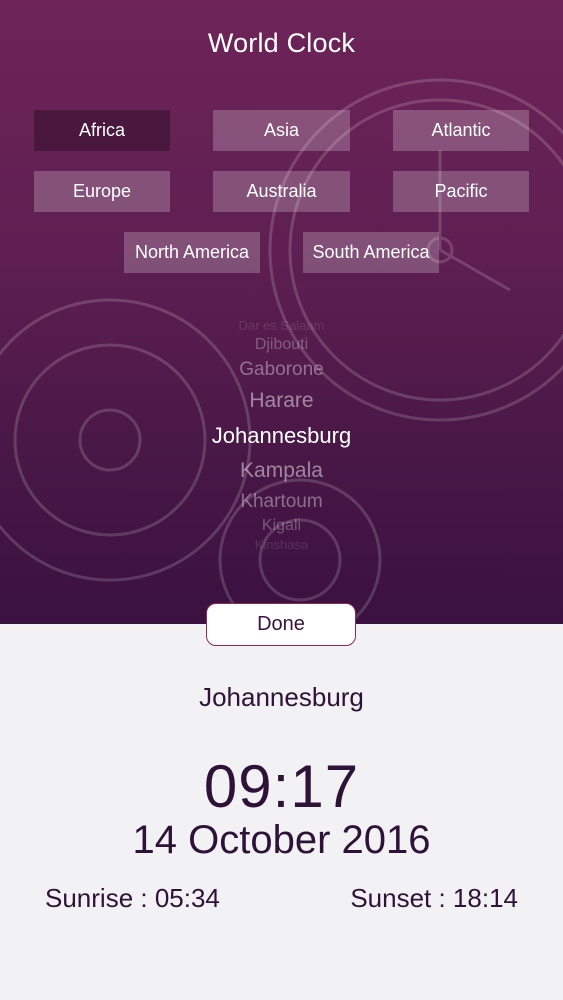  I want to click on picker-item: Djibouti, so click(281, 345).